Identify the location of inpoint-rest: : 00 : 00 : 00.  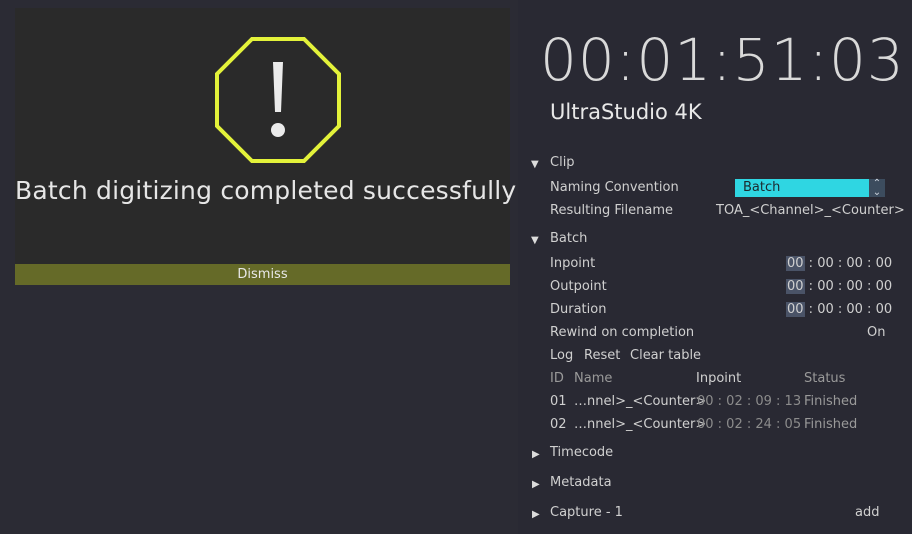
(848, 263).